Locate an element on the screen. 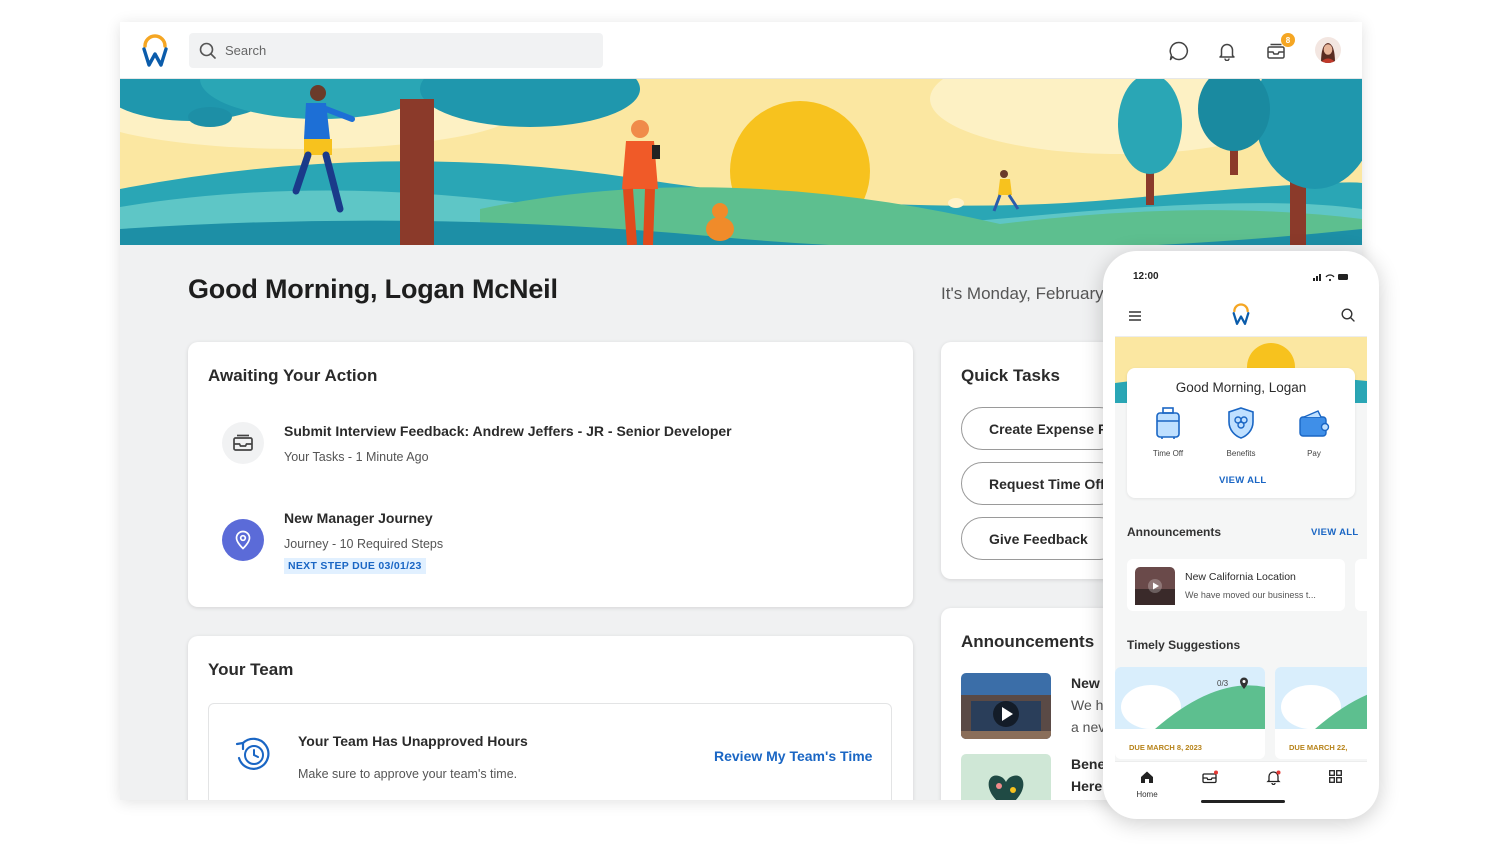 This screenshot has width=1500, height=844. home-indicator is located at coordinates (1243, 801).